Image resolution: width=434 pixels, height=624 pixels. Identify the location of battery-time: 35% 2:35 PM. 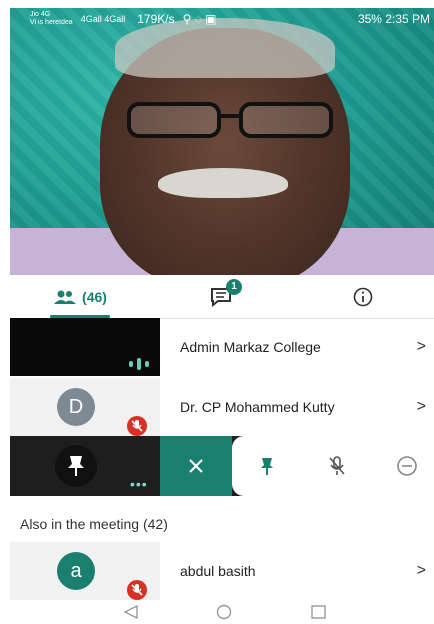
(393, 19).